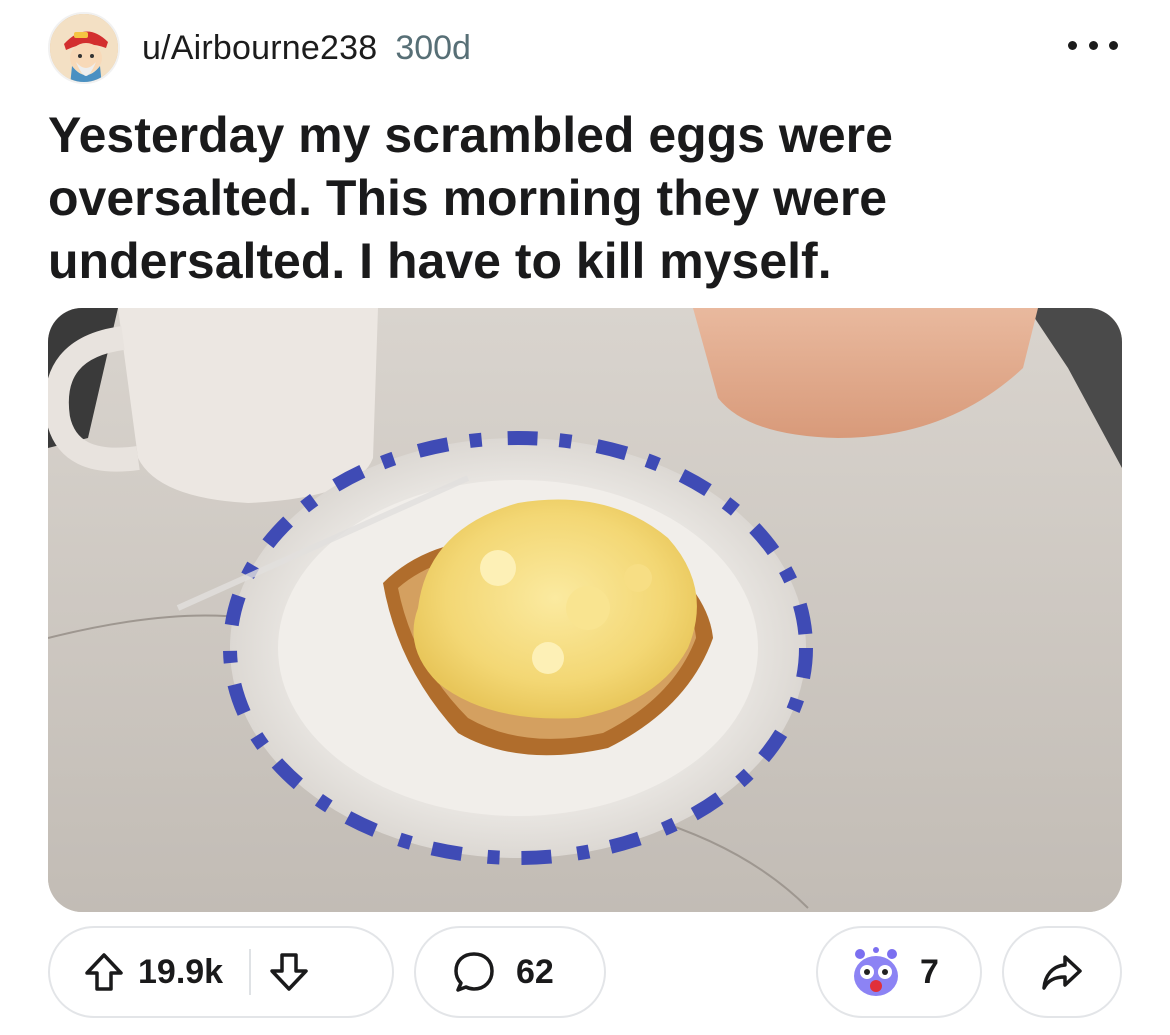 Image resolution: width=1170 pixels, height=1035 pixels. I want to click on downvote-arrow-icon, so click(289, 972).